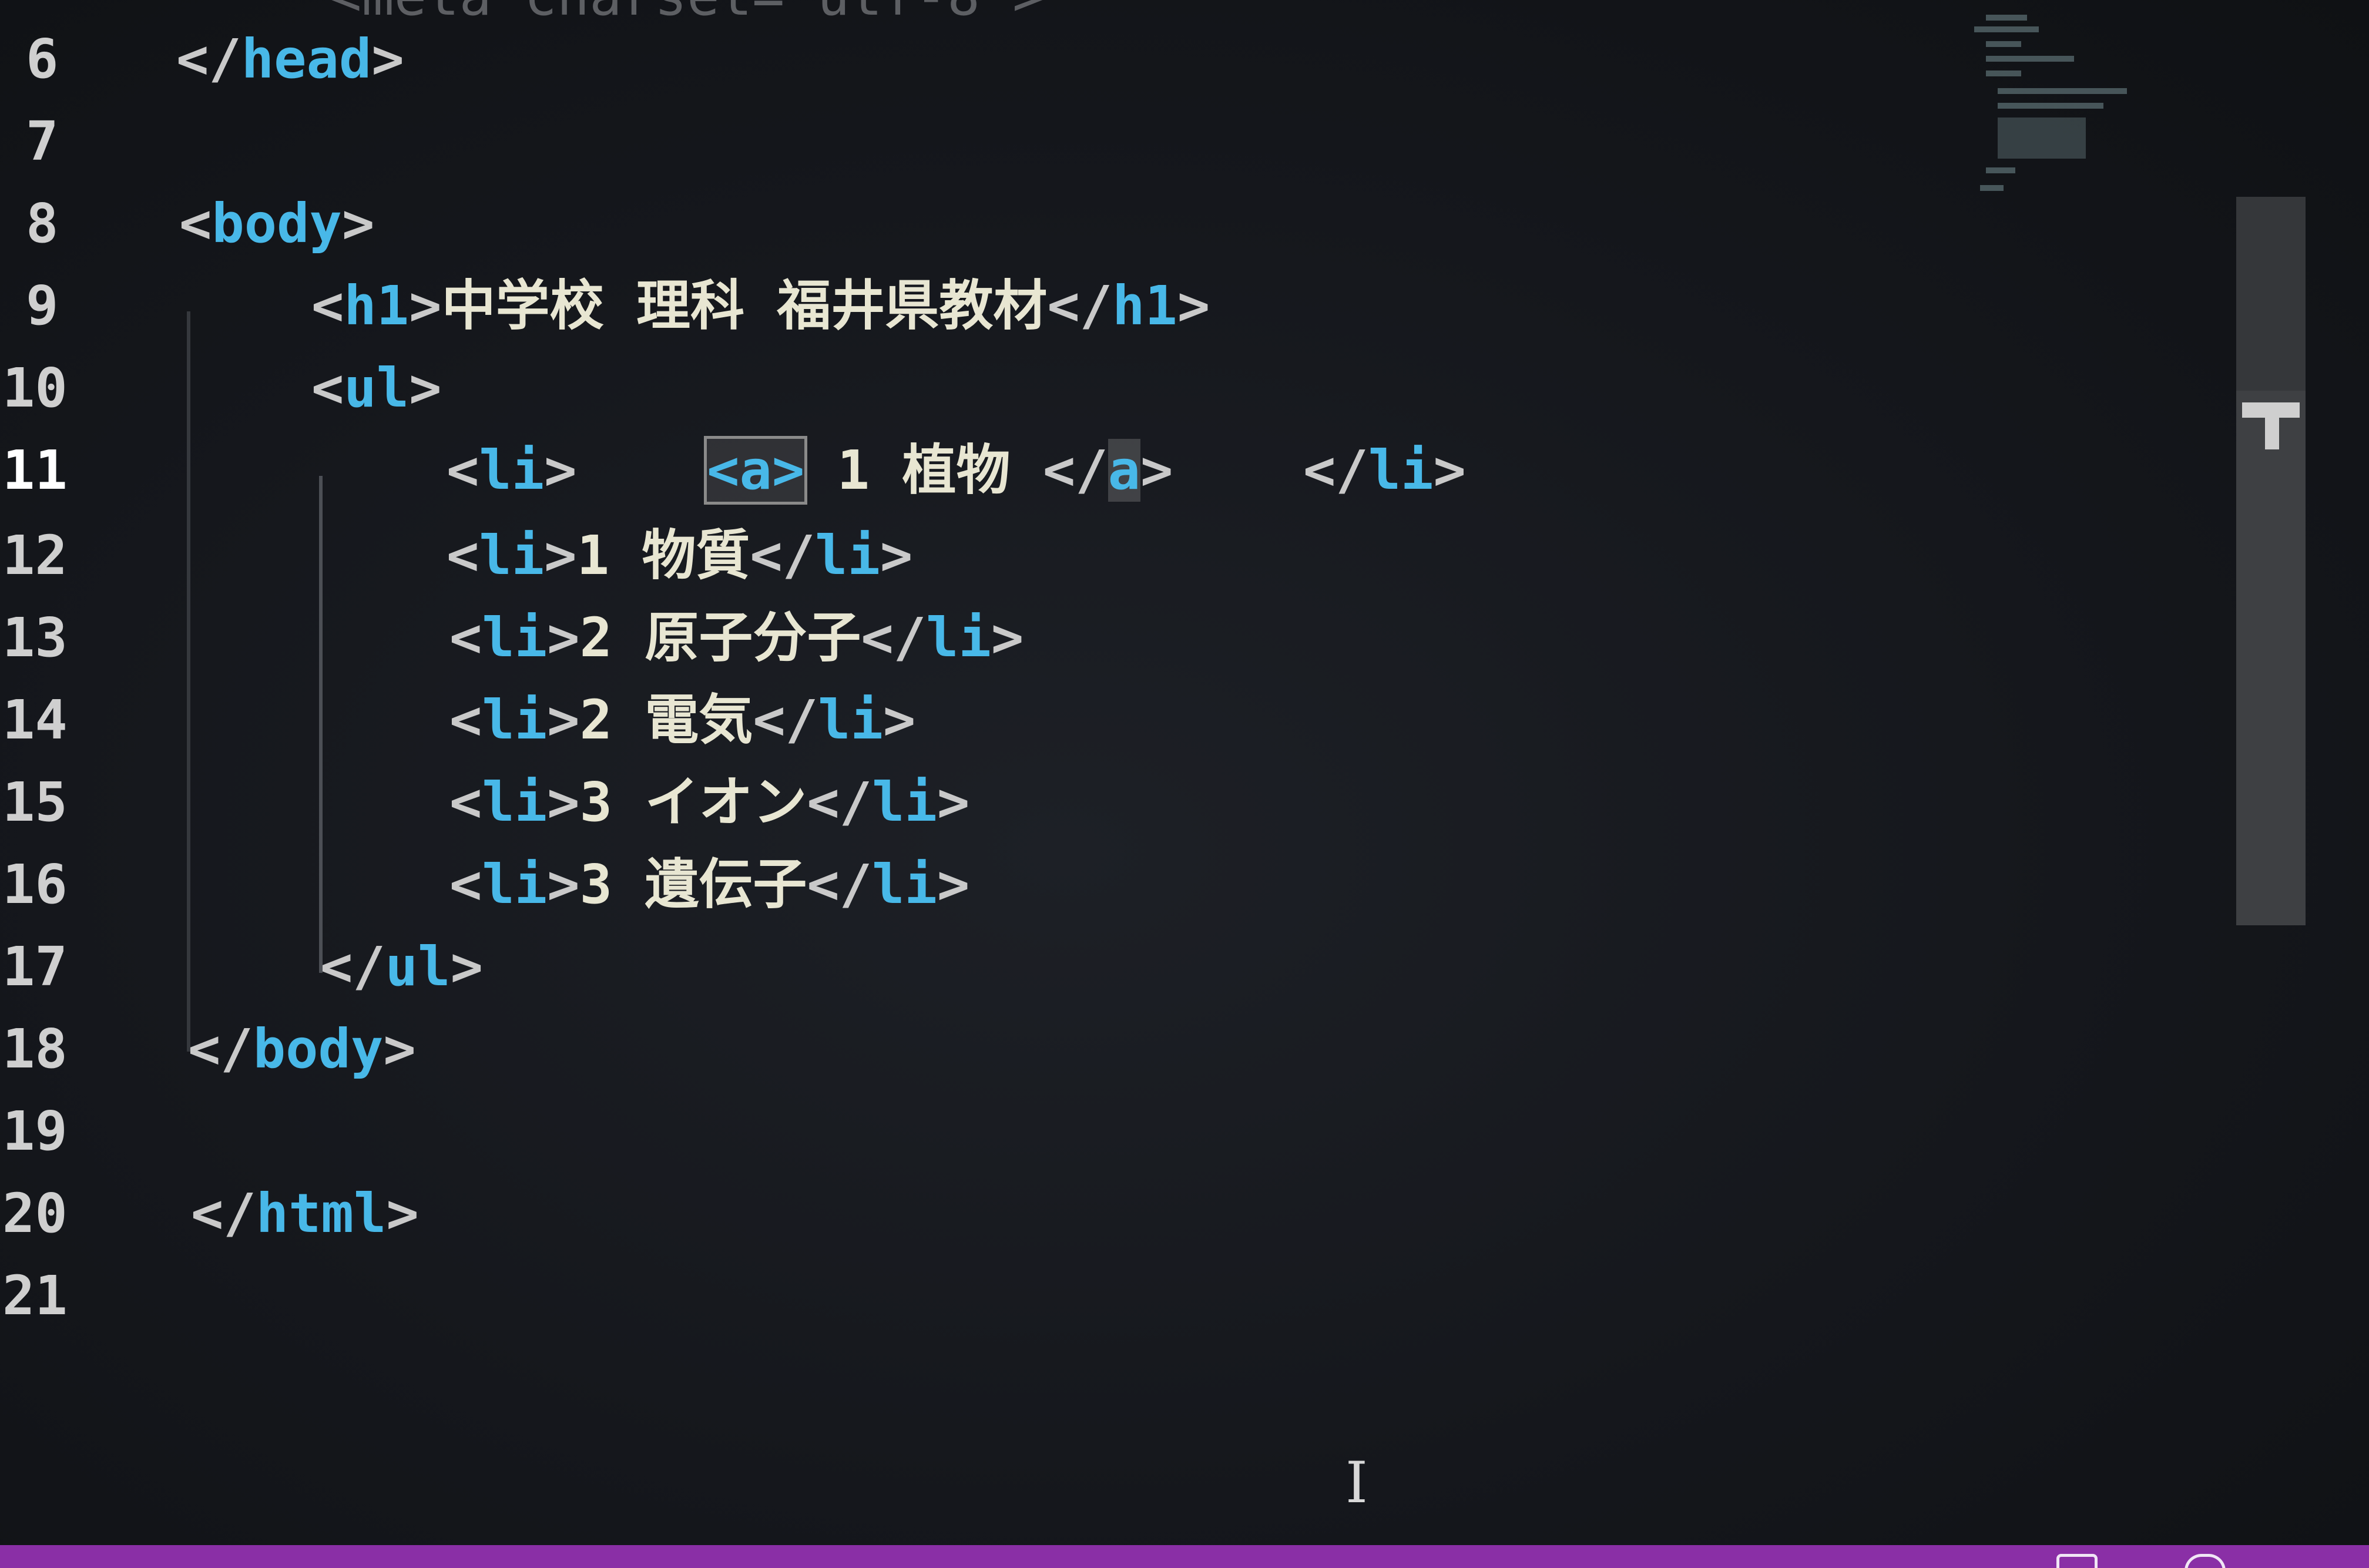 Image resolution: width=2369 pixels, height=1568 pixels. I want to click on code-line: 8 <body>, so click(1087, 224).